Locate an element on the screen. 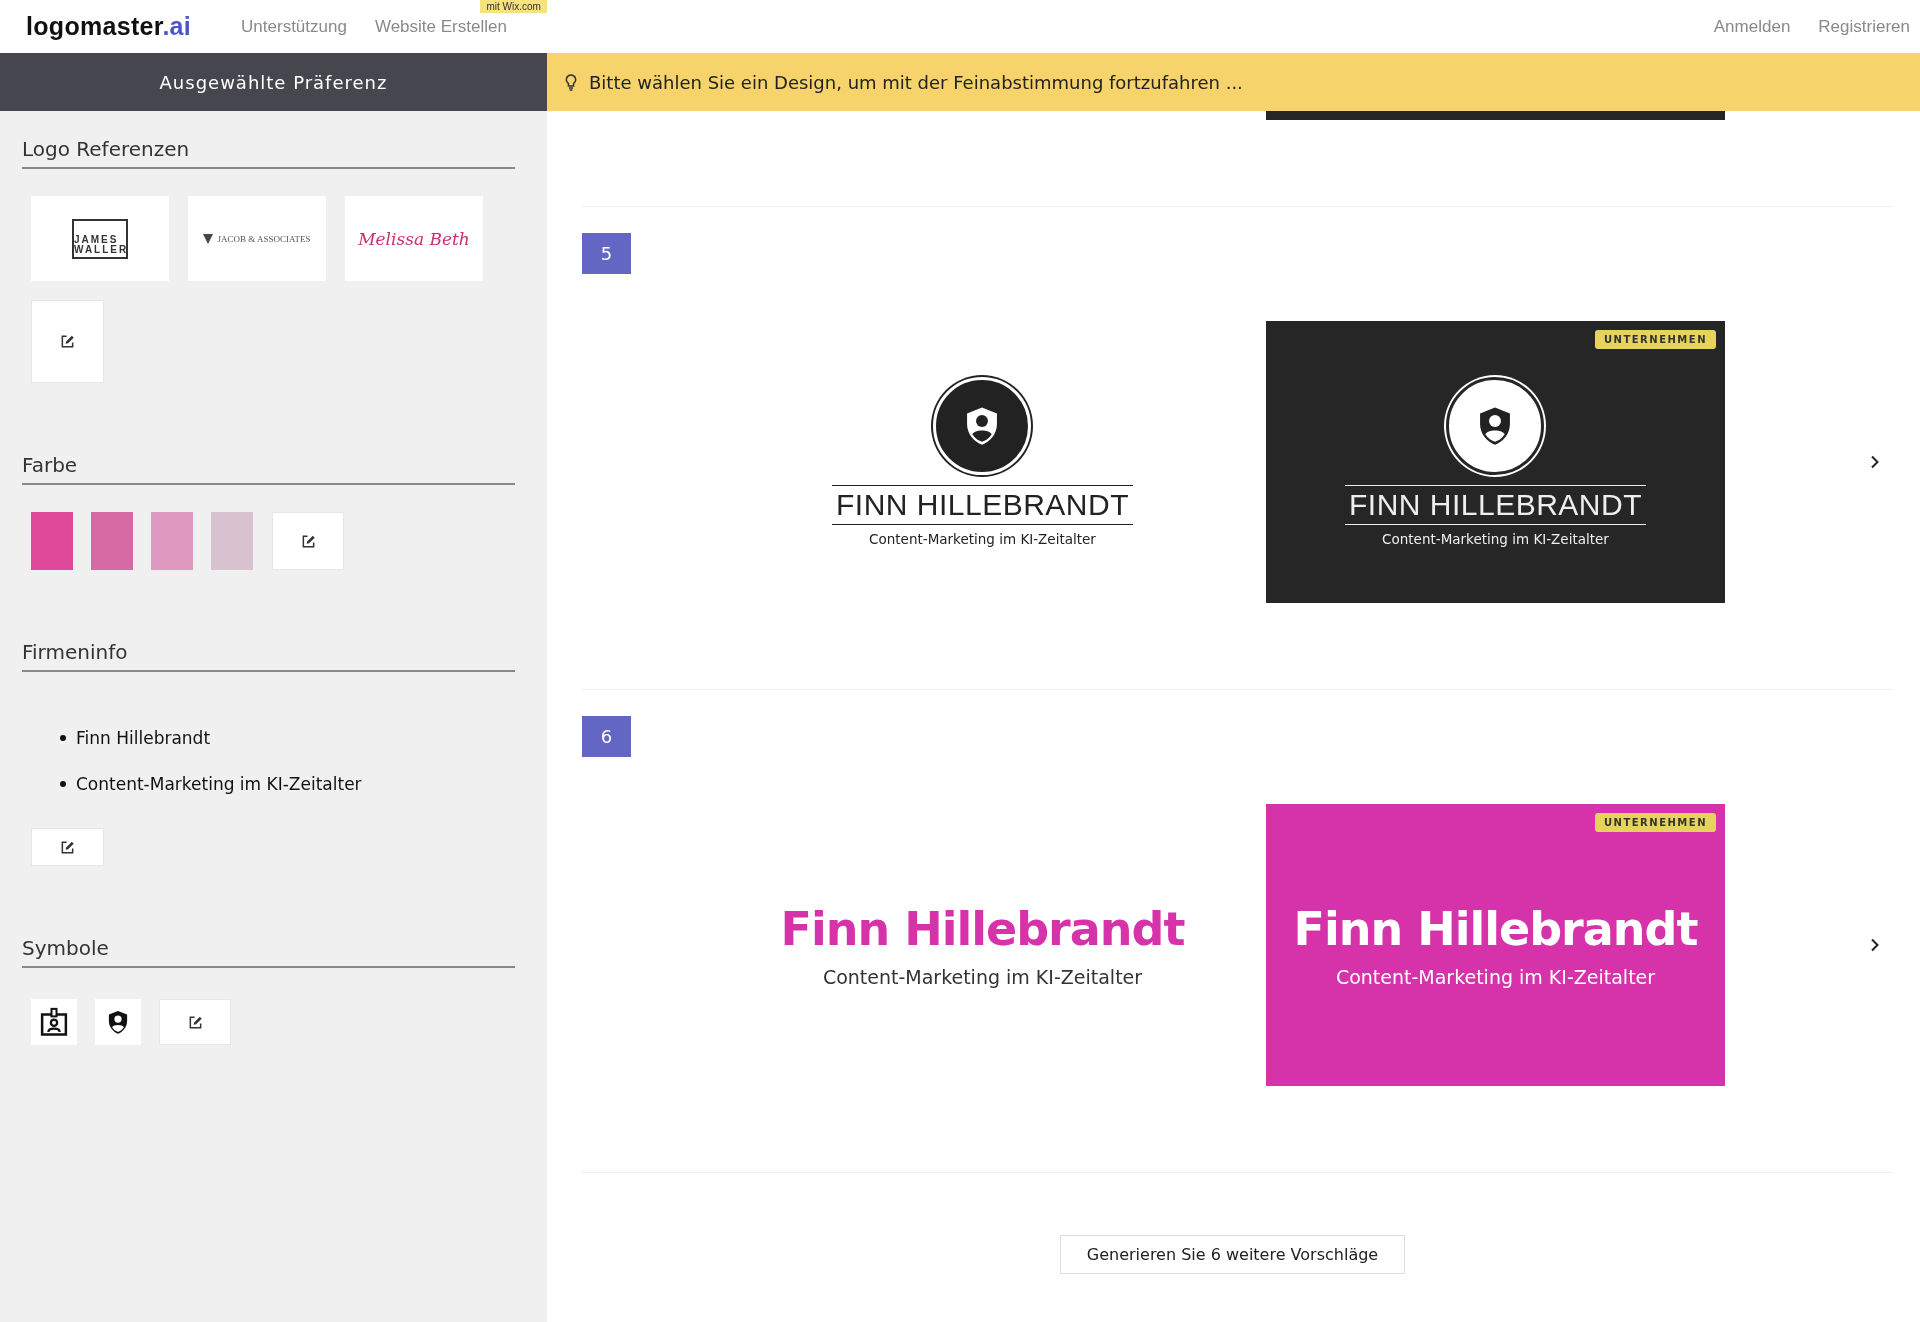  section-heading: Logo Referenzen is located at coordinates (268, 153).